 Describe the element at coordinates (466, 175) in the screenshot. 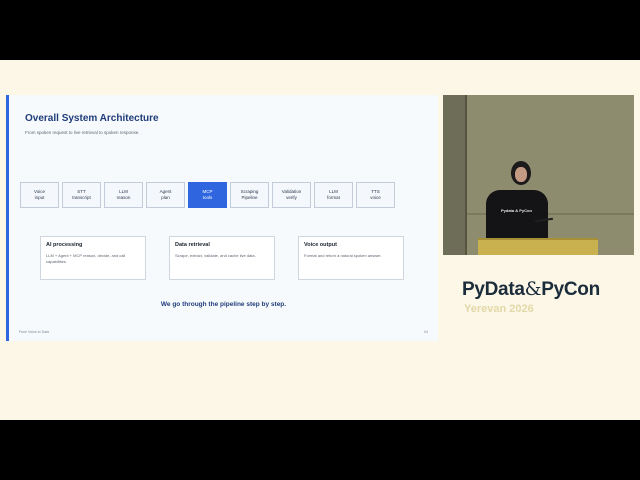

I see `wall-edge` at that location.